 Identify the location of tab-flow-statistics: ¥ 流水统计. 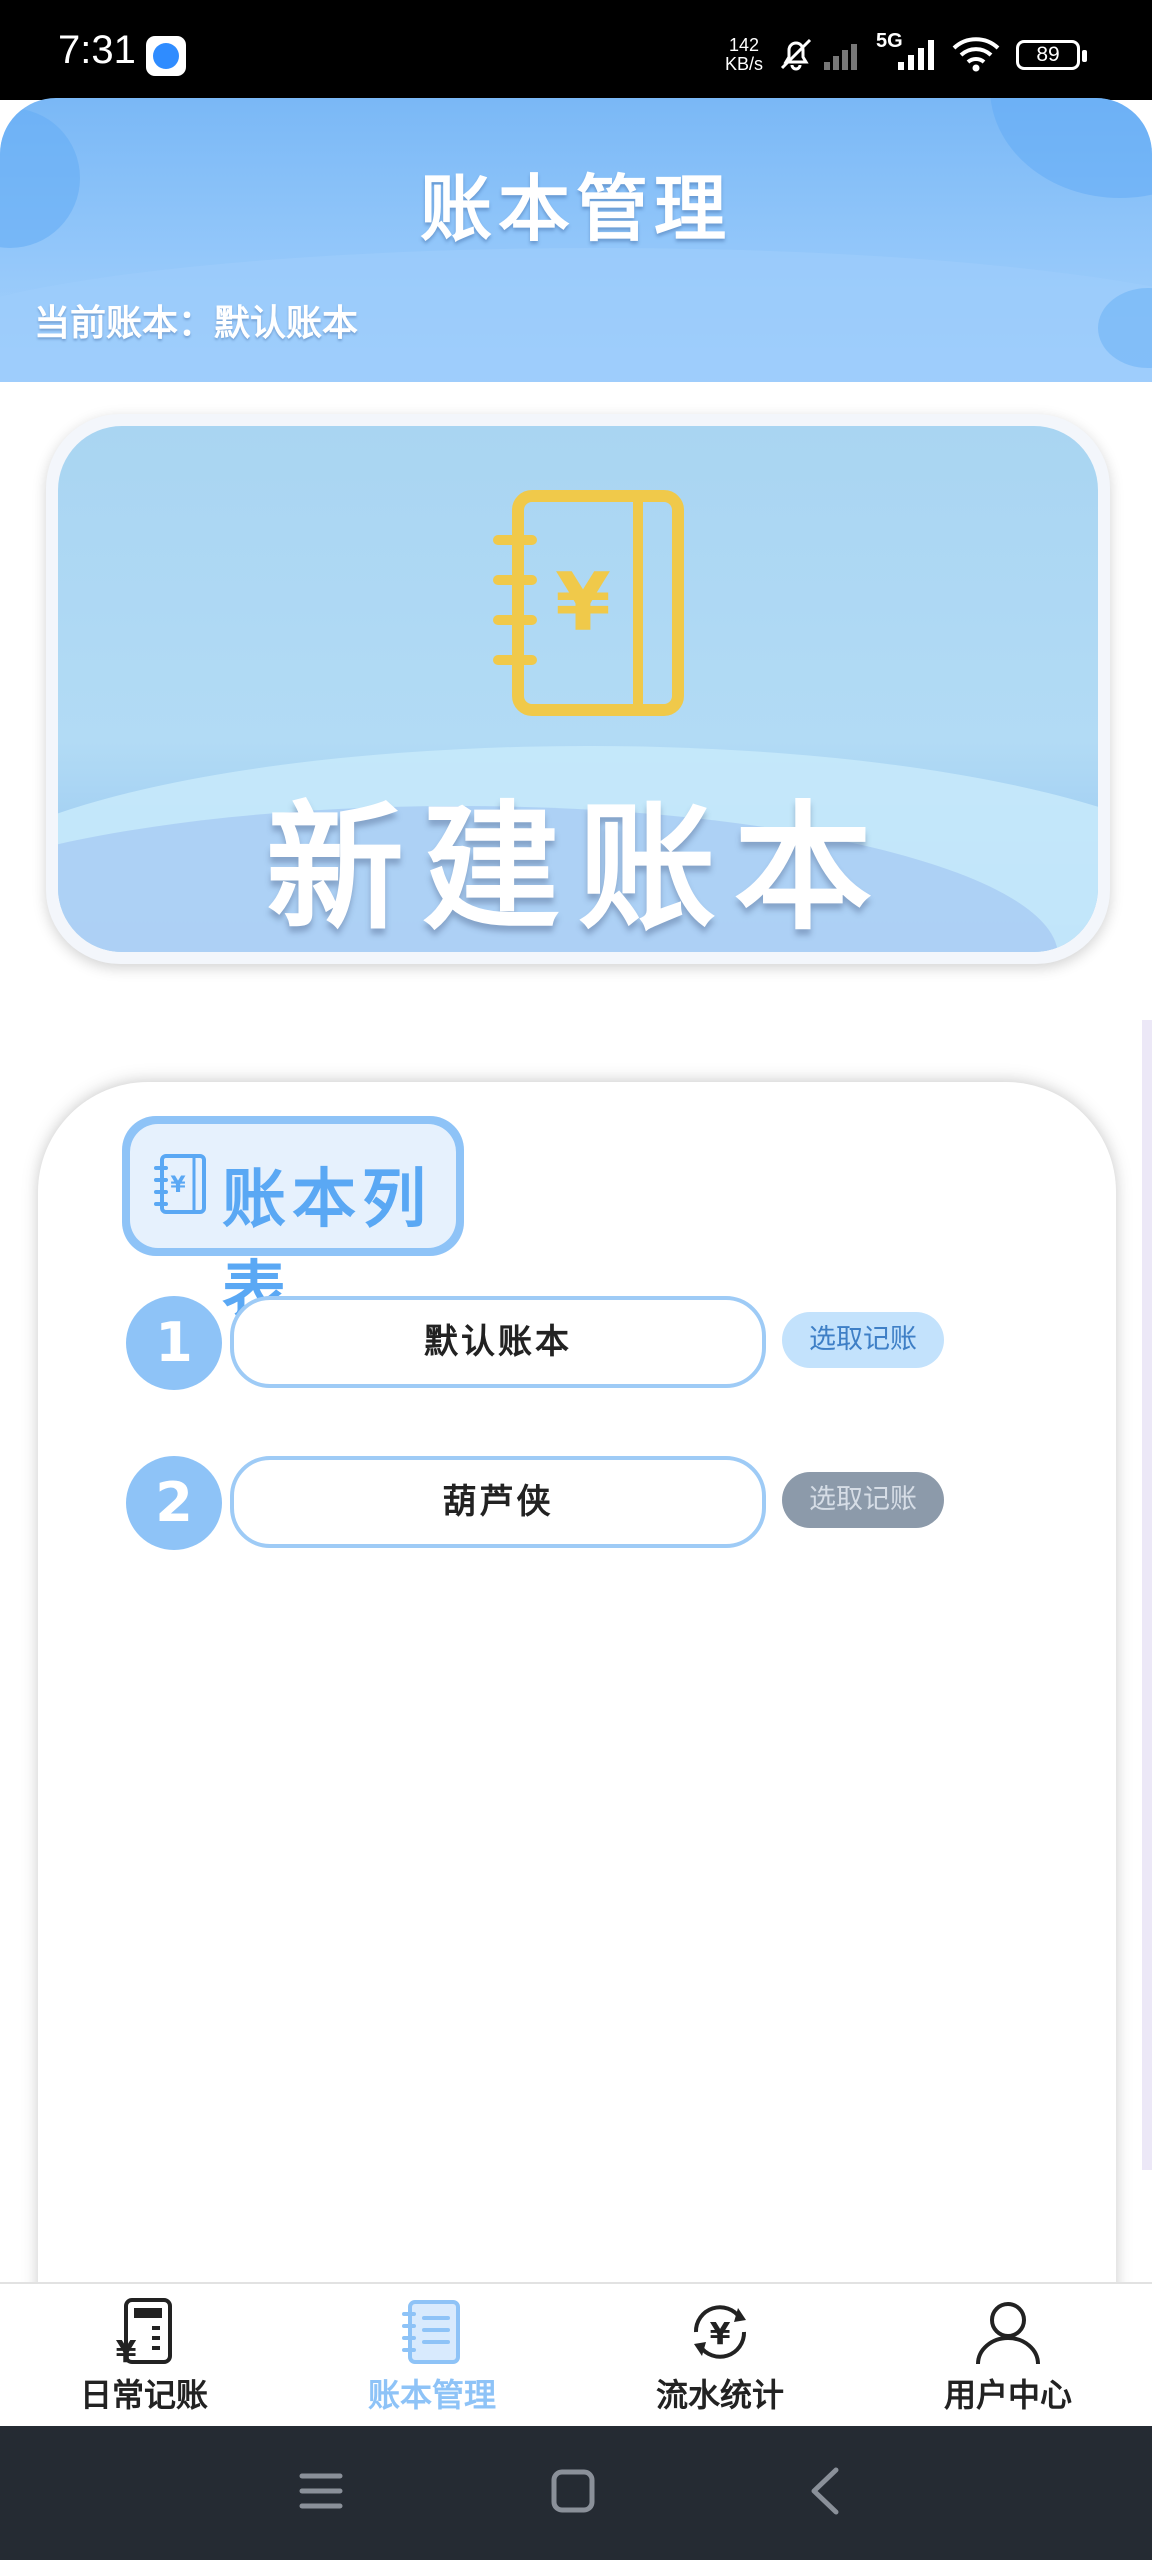
(720, 2356).